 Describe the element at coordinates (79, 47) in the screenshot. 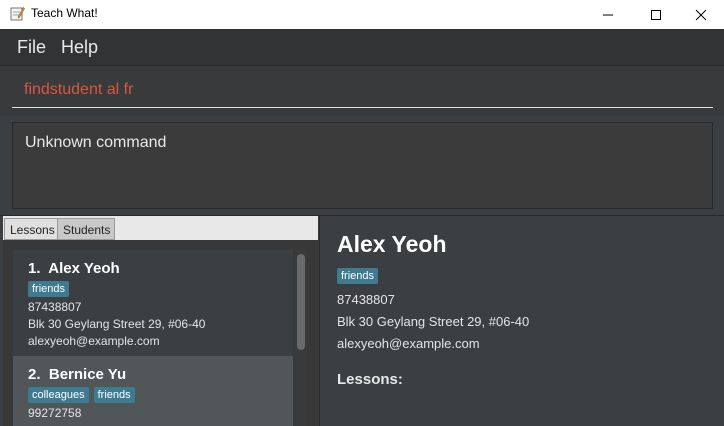

I see `menu-help: Help` at that location.